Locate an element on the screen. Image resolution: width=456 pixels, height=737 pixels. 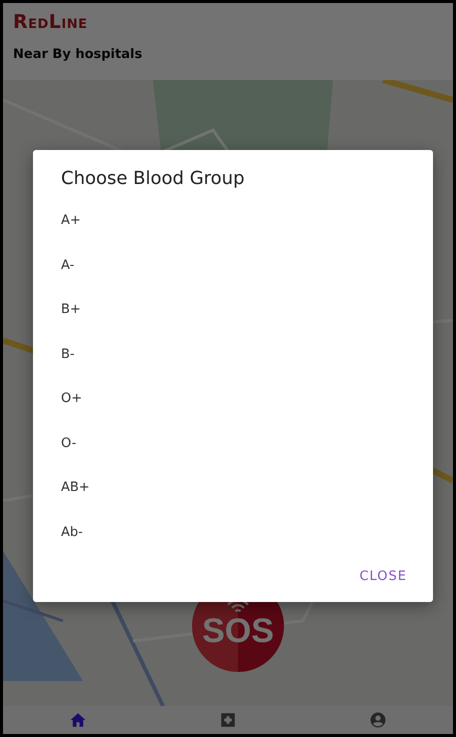
blood-group-option: O- is located at coordinates (233, 444).